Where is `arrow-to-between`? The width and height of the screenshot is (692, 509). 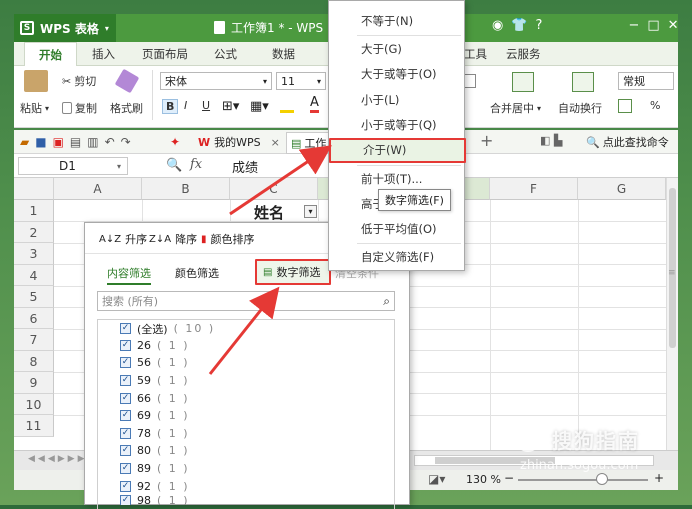
arrow-to-between is located at coordinates (280, 180).